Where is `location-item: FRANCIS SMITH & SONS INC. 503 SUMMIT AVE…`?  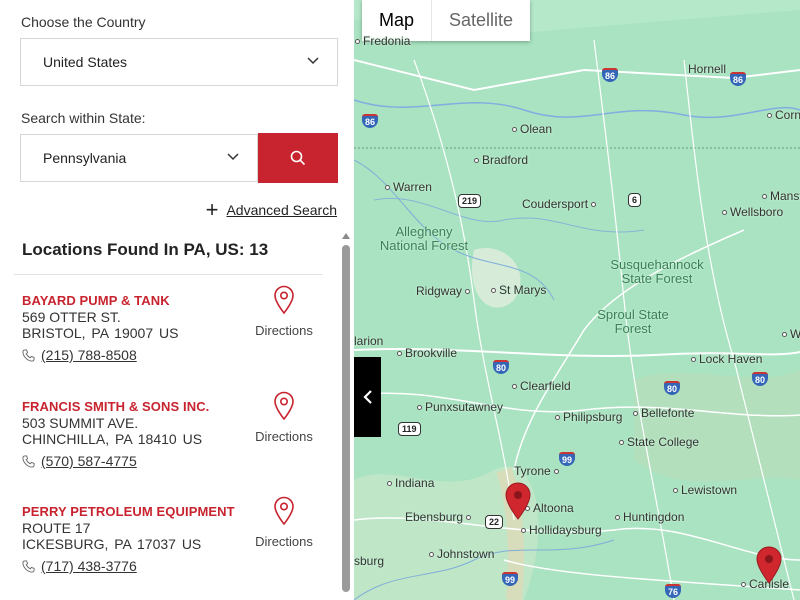 location-item: FRANCIS SMITH & SONS INC. 503 SUMMIT AVE… is located at coordinates (172, 440).